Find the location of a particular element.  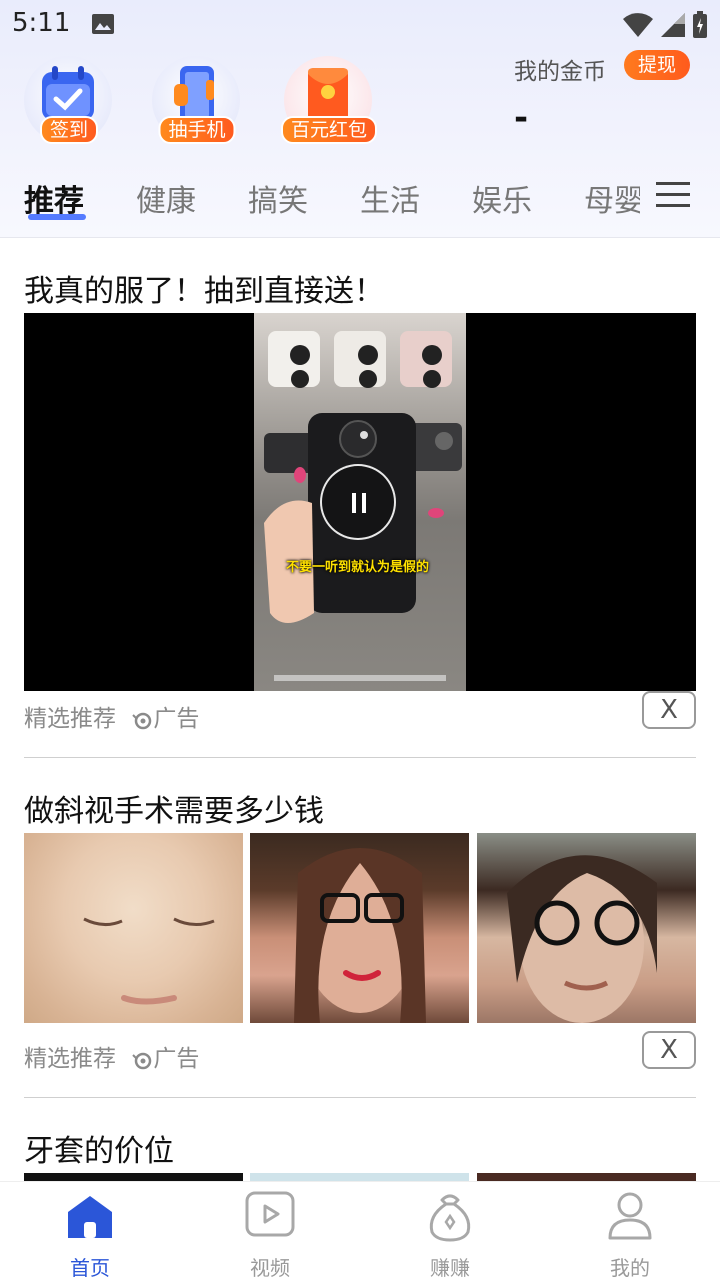

tab-health: 健康 is located at coordinates (166, 198).